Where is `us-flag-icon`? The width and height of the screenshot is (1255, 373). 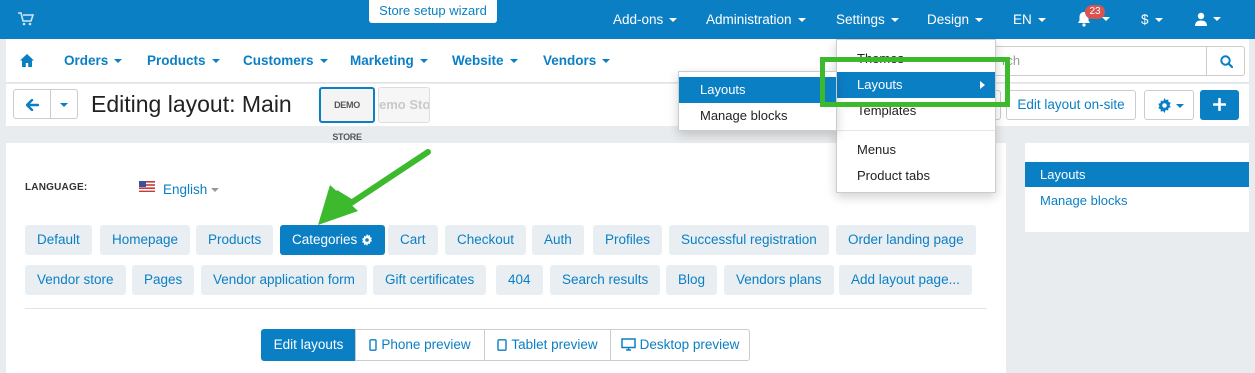
us-flag-icon is located at coordinates (147, 186).